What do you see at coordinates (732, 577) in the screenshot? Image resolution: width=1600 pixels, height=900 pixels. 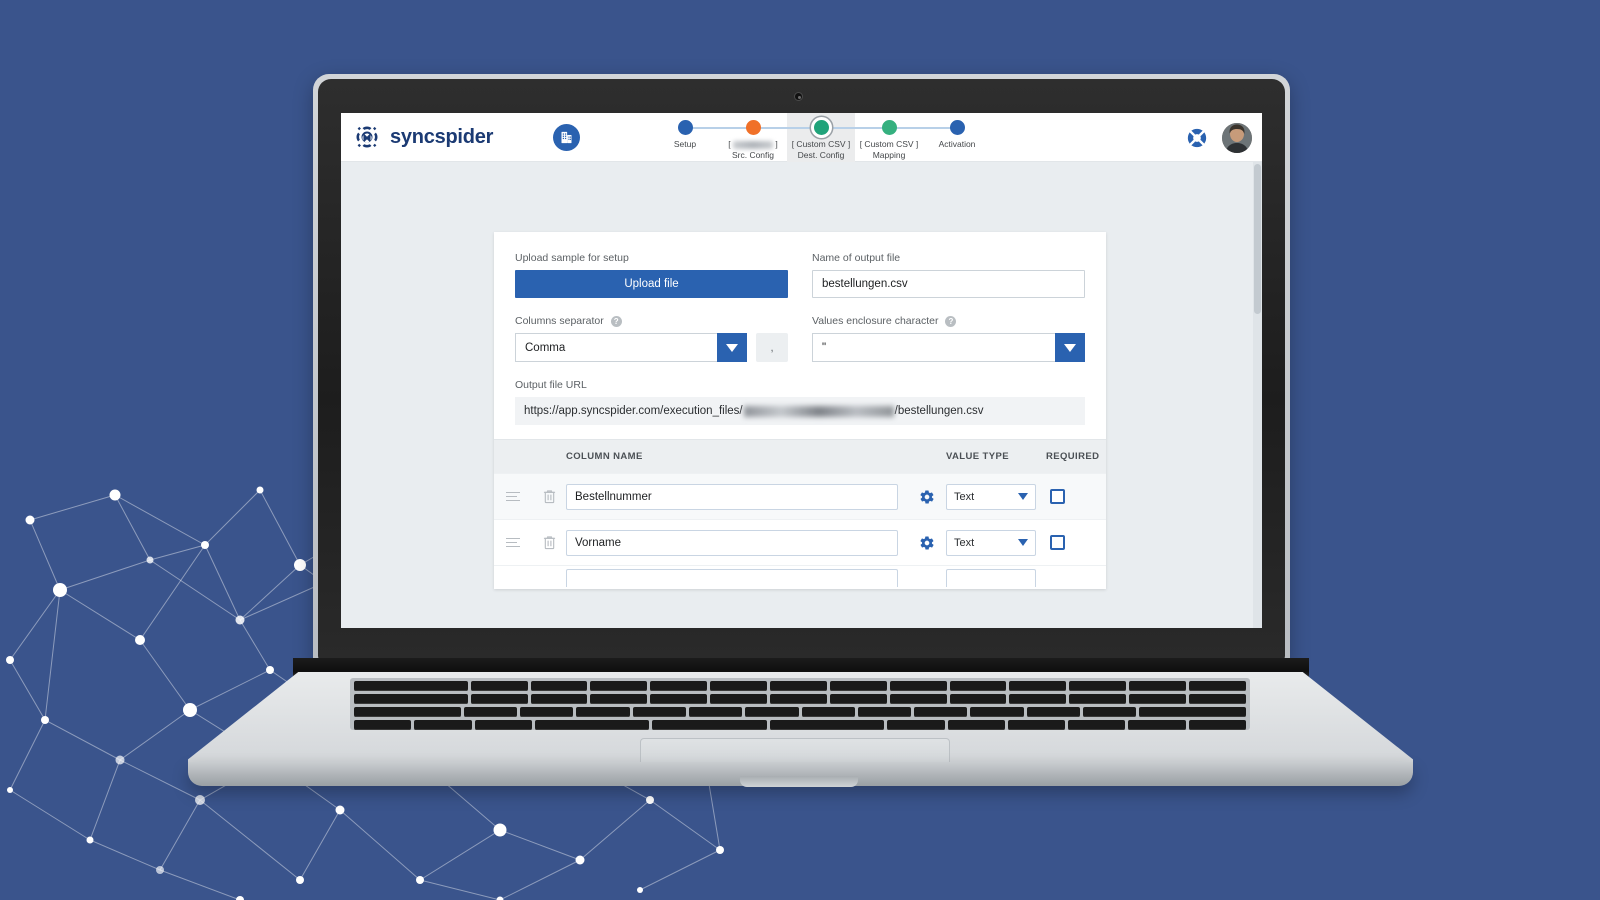 I see `column-name-input-partial` at bounding box center [732, 577].